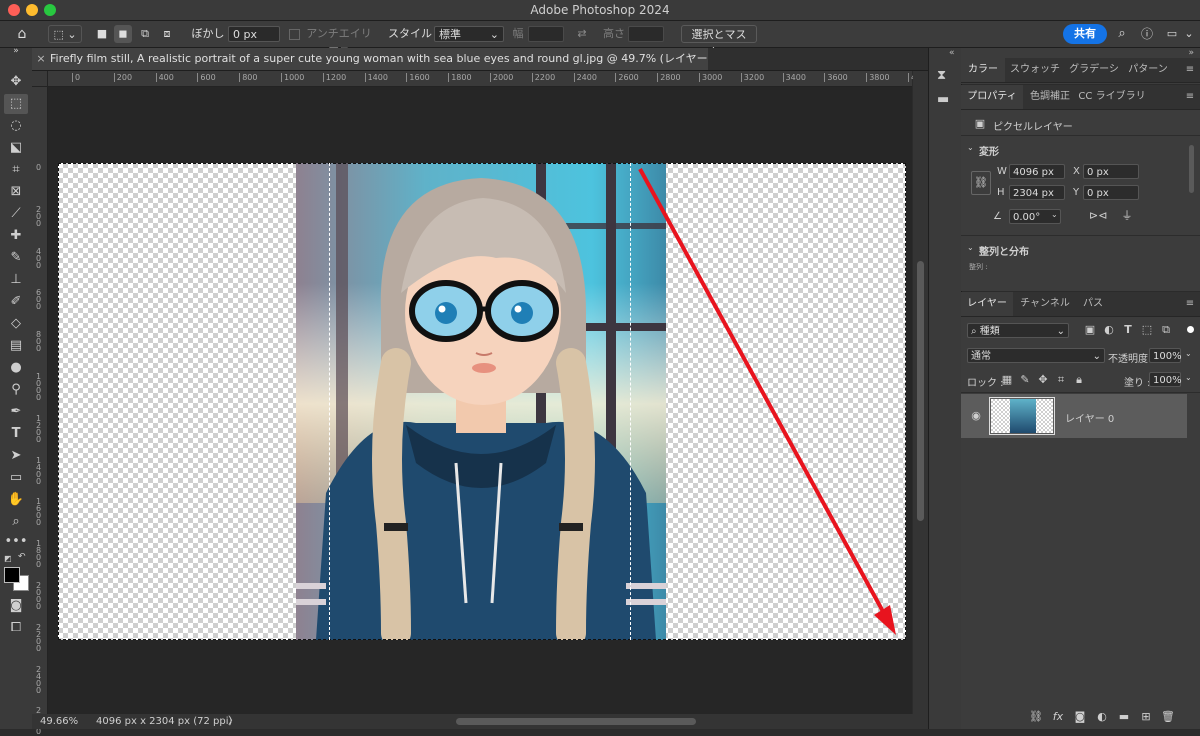  I want to click on edit-toolbar-icon: •••, so click(16, 542).